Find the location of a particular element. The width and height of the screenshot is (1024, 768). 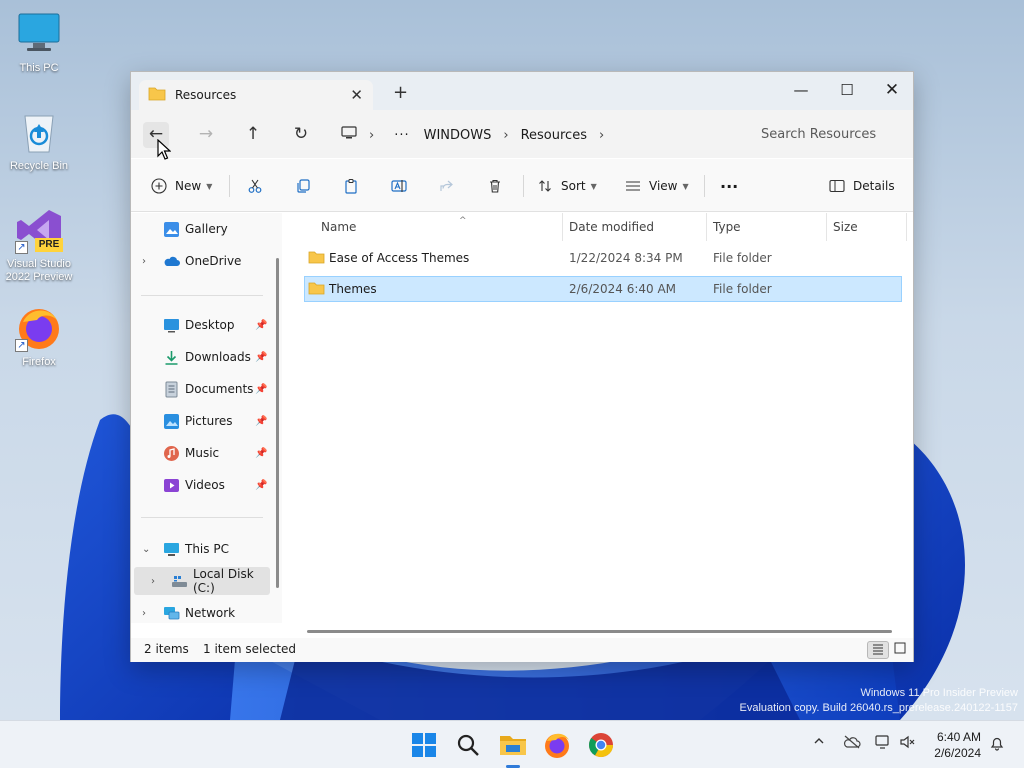

new-button: New ▼ is located at coordinates (181, 186).